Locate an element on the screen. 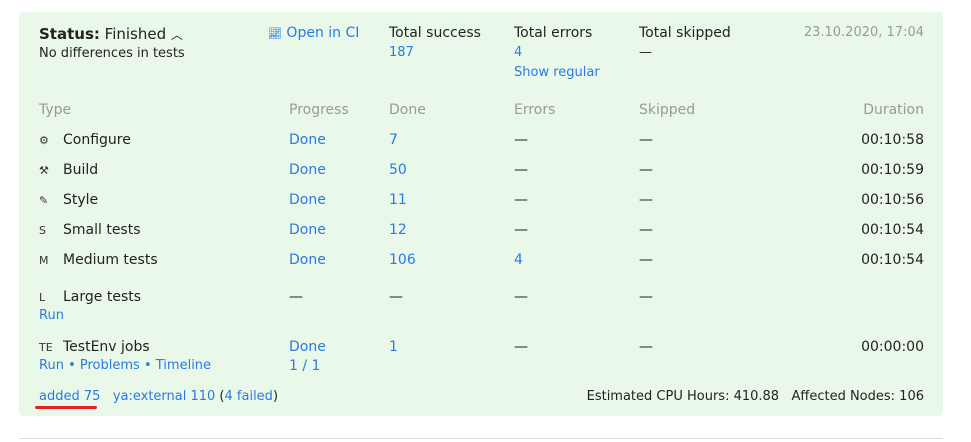 The image size is (971, 442). row-duration: 00:10:58 is located at coordinates (892, 140).